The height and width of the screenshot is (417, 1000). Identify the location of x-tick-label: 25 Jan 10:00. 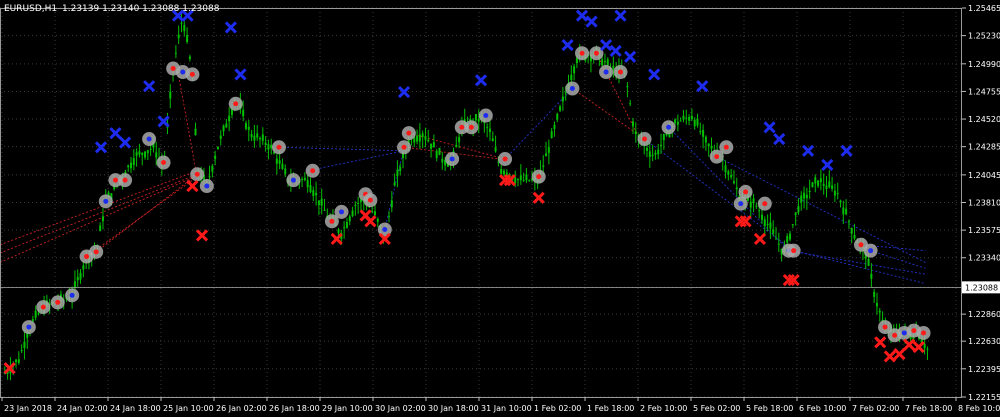
(188, 408).